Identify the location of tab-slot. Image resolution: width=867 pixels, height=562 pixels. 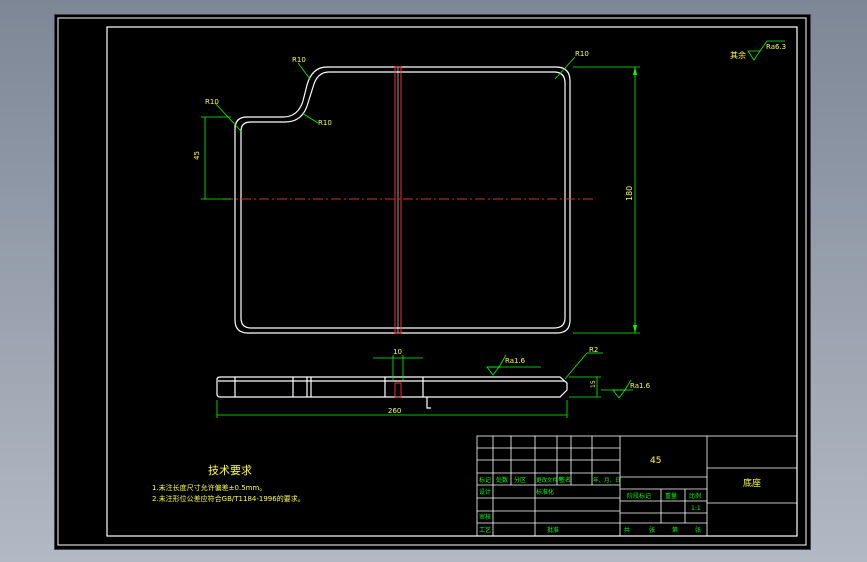
(398, 390).